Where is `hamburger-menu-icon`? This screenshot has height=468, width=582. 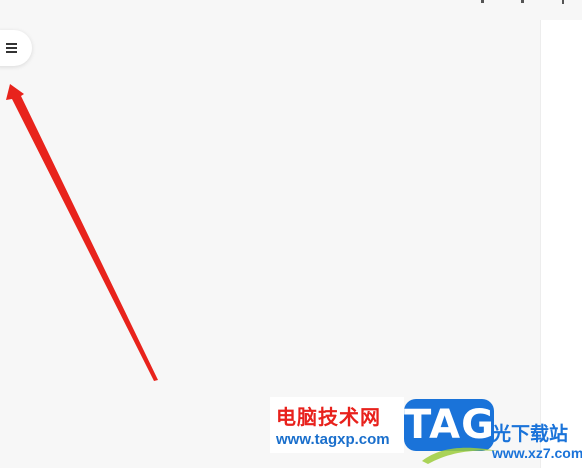 hamburger-menu-icon is located at coordinates (12, 48).